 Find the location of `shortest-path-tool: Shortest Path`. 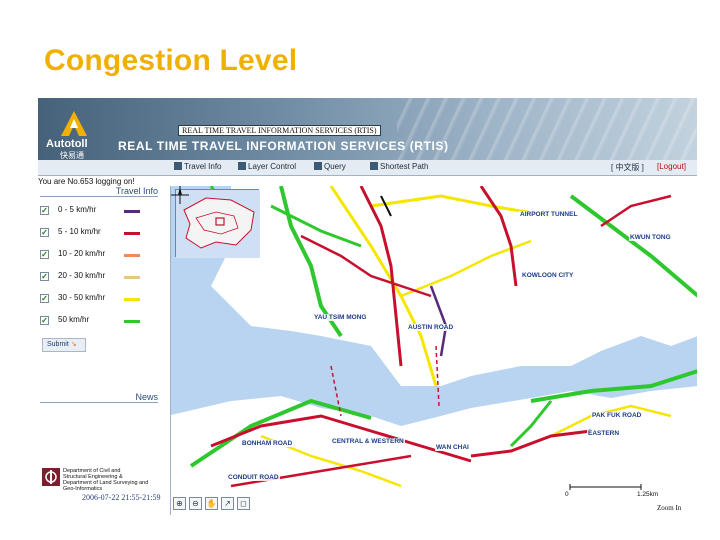

shortest-path-tool: Shortest Path is located at coordinates (399, 166).